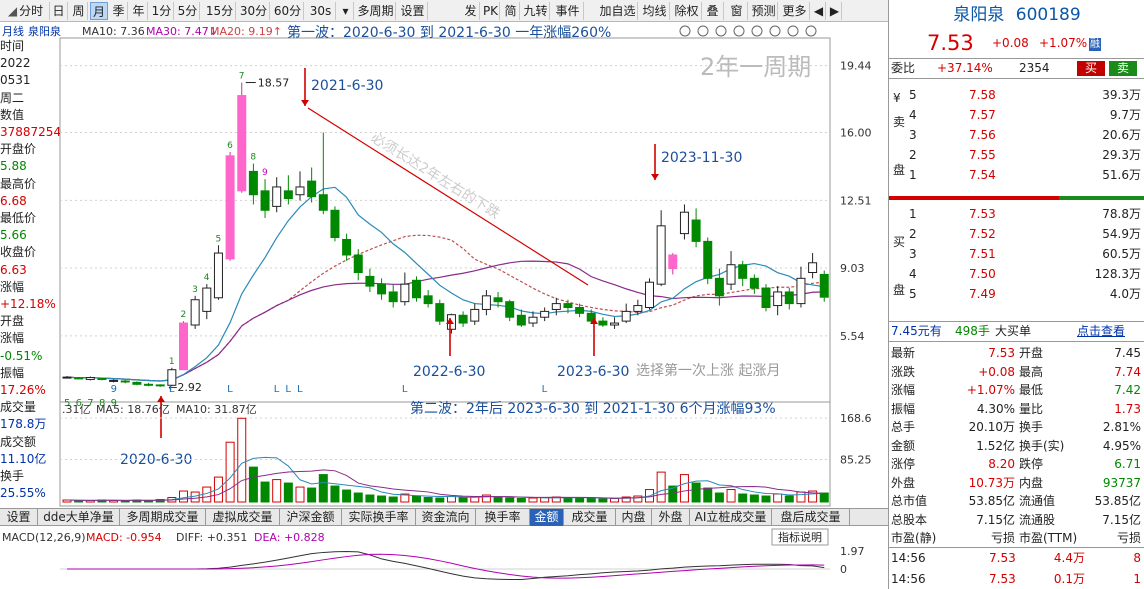 Image resolution: width=1144 pixels, height=589 pixels. I want to click on seq-marker: 8, so click(253, 158).